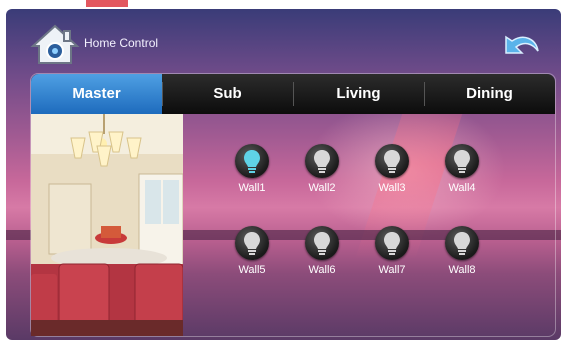  Describe the element at coordinates (121, 43) in the screenshot. I see `app-title: Home Control` at that location.